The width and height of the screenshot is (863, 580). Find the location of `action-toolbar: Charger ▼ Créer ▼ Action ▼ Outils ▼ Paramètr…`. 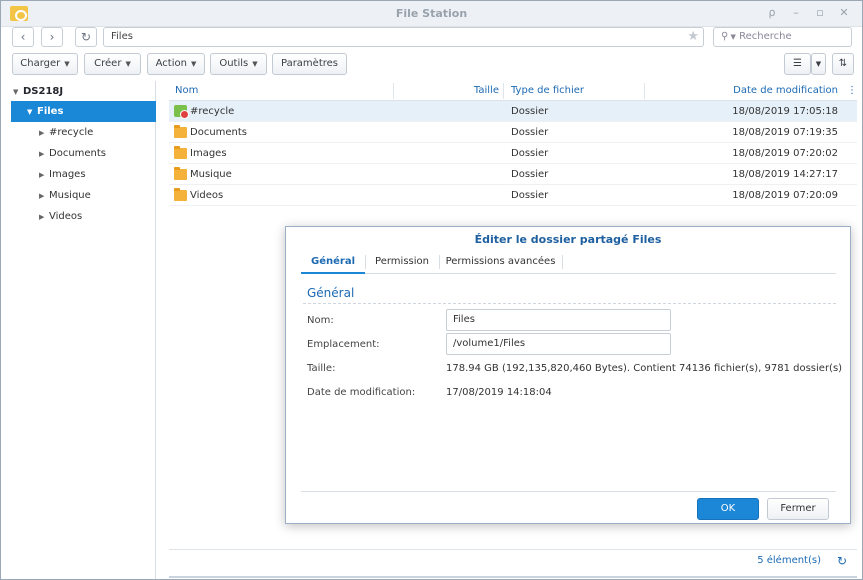

action-toolbar: Charger ▼ Créer ▼ Action ▼ Outils ▼ Paramètr… is located at coordinates (431, 65).